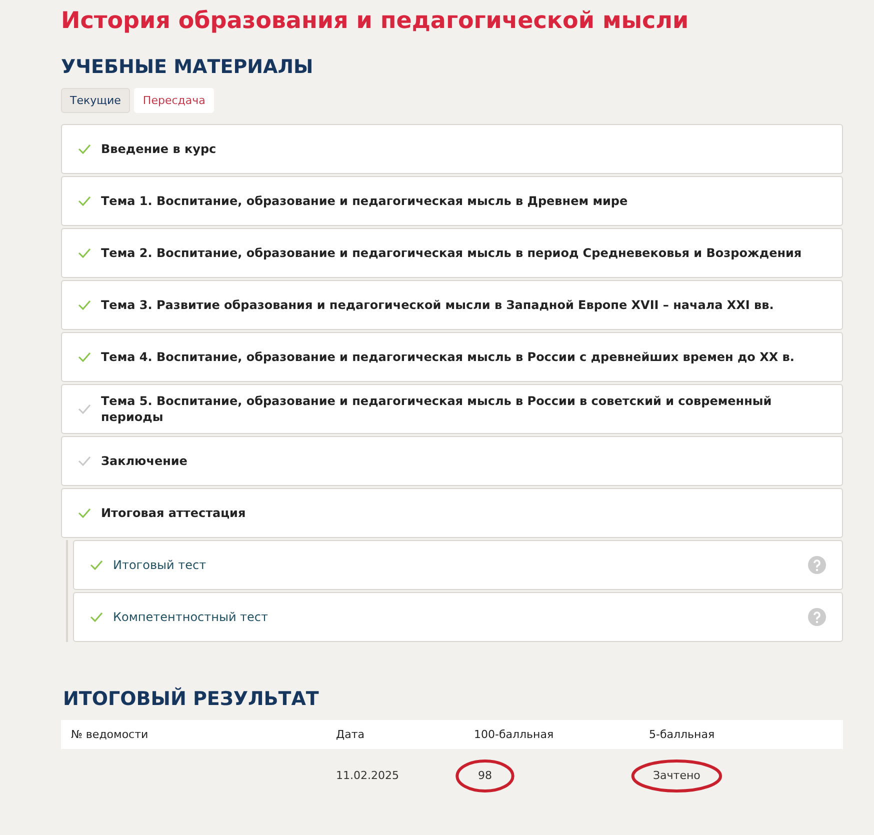 The width and height of the screenshot is (874, 835). I want to click on table-cell: Зачтено, so click(676, 775).